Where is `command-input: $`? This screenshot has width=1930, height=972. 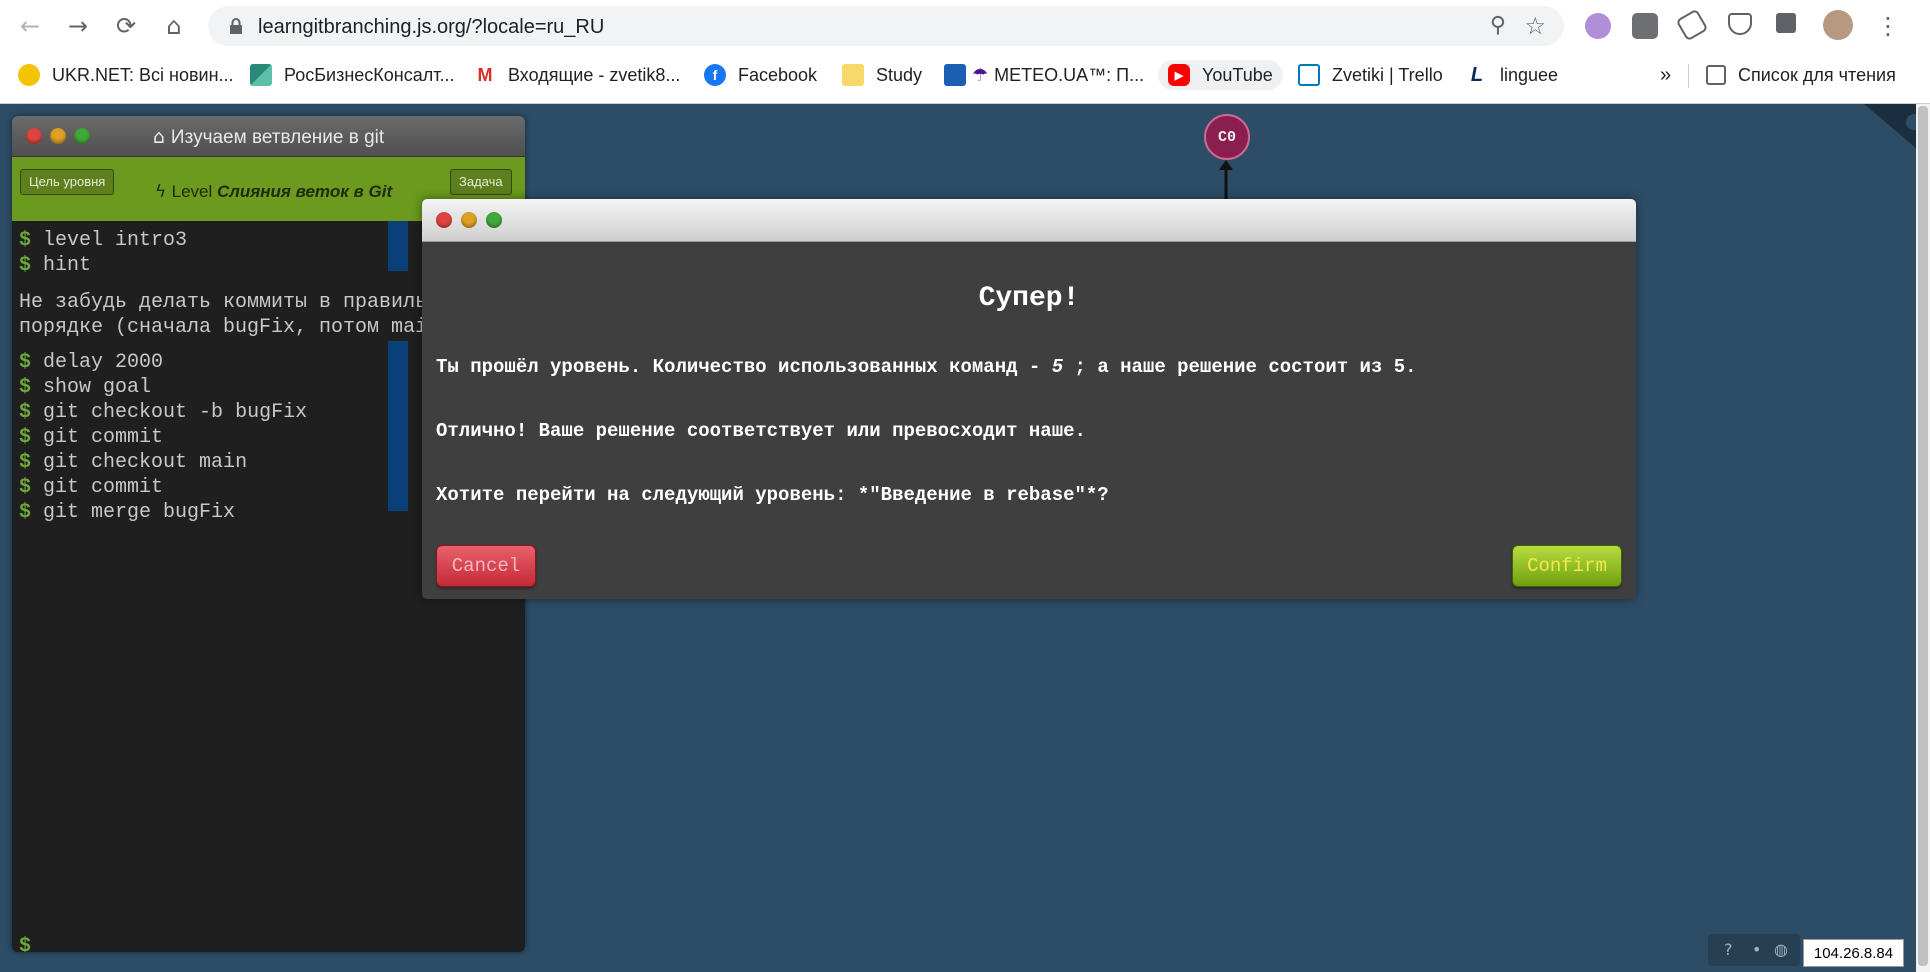
command-input: $ is located at coordinates (25, 943).